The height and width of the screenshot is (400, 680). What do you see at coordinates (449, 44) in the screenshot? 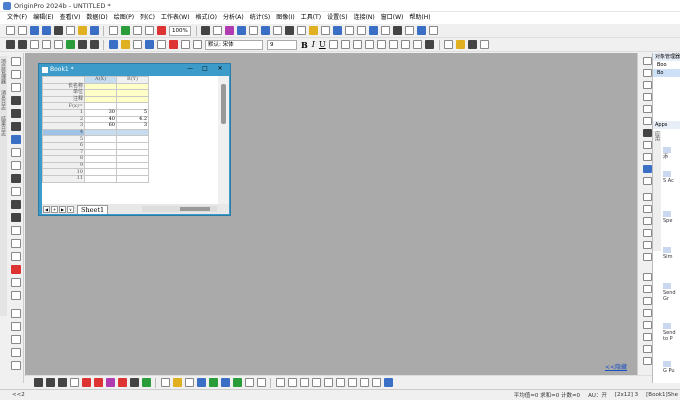
I see `fill-color-icon` at bounding box center [449, 44].